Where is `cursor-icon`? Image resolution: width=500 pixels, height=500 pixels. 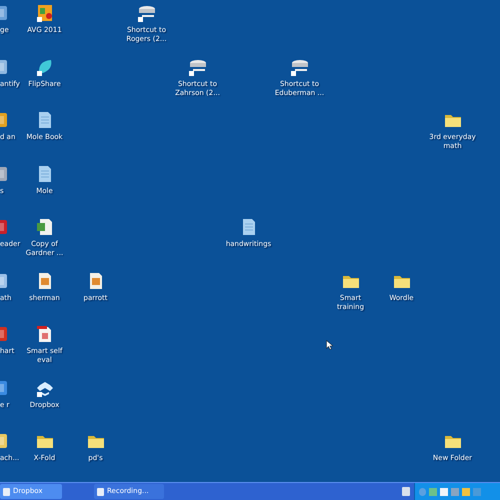 cursor-icon is located at coordinates (329, 345).